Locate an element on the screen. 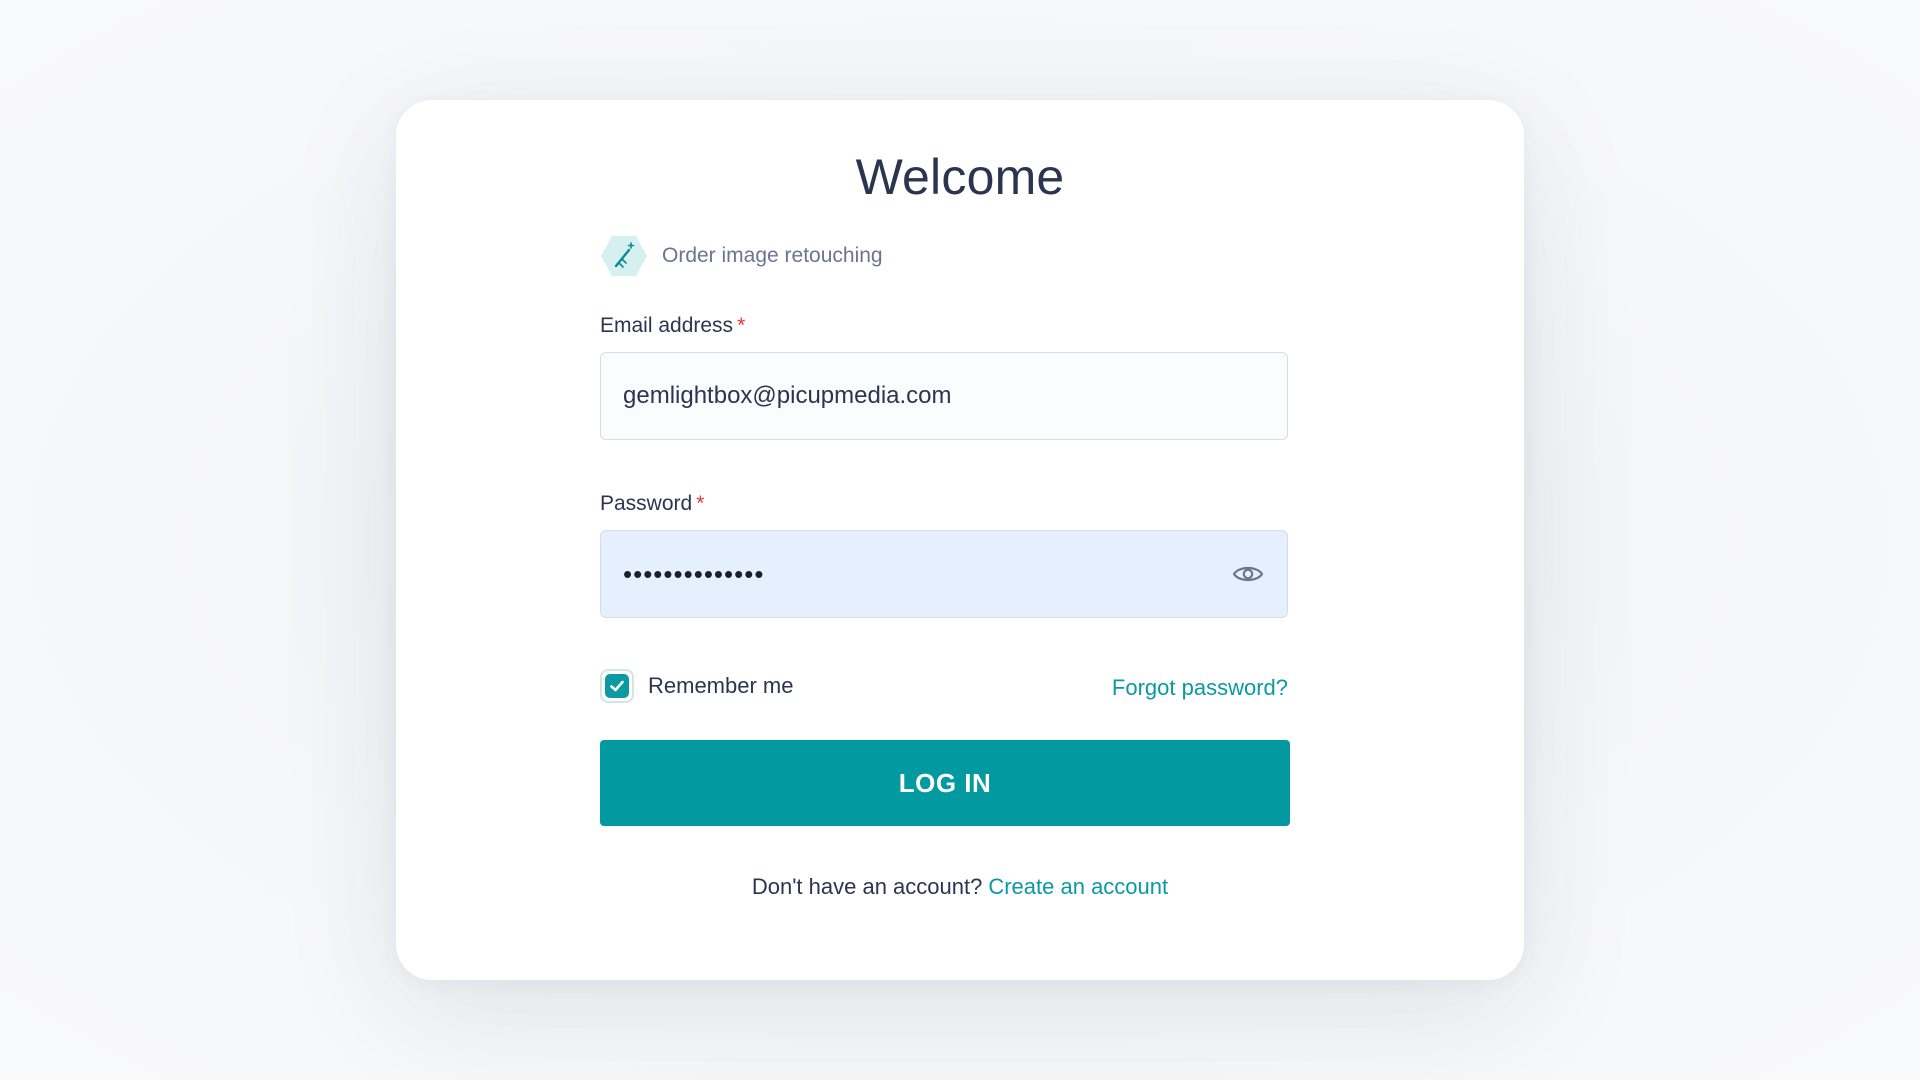 The width and height of the screenshot is (1920, 1080). page-title: Welcome is located at coordinates (960, 177).